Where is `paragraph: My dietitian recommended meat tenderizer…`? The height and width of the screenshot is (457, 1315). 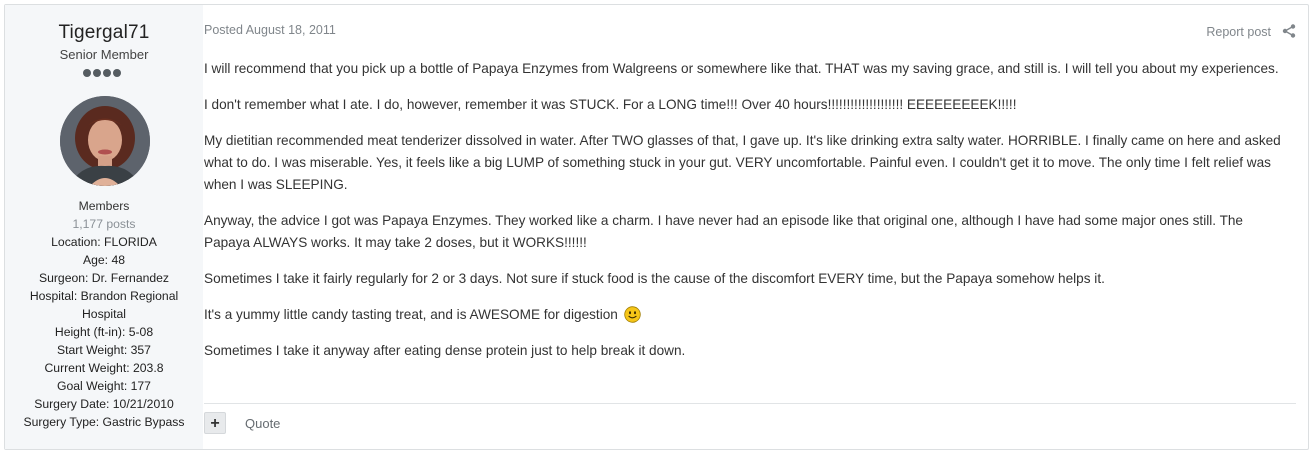 paragraph: My dietitian recommended meat tenderizer… is located at coordinates (742, 162).